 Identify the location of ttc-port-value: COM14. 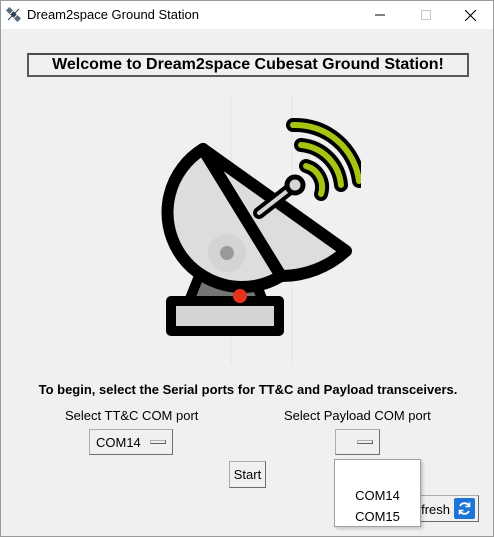
(118, 442).